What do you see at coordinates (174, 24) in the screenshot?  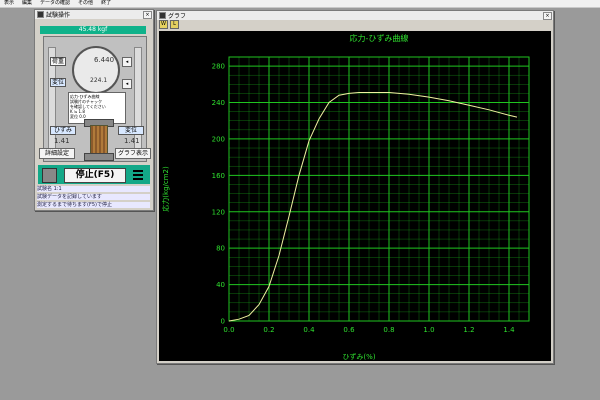 I see `toolbar-line-icon: L` at bounding box center [174, 24].